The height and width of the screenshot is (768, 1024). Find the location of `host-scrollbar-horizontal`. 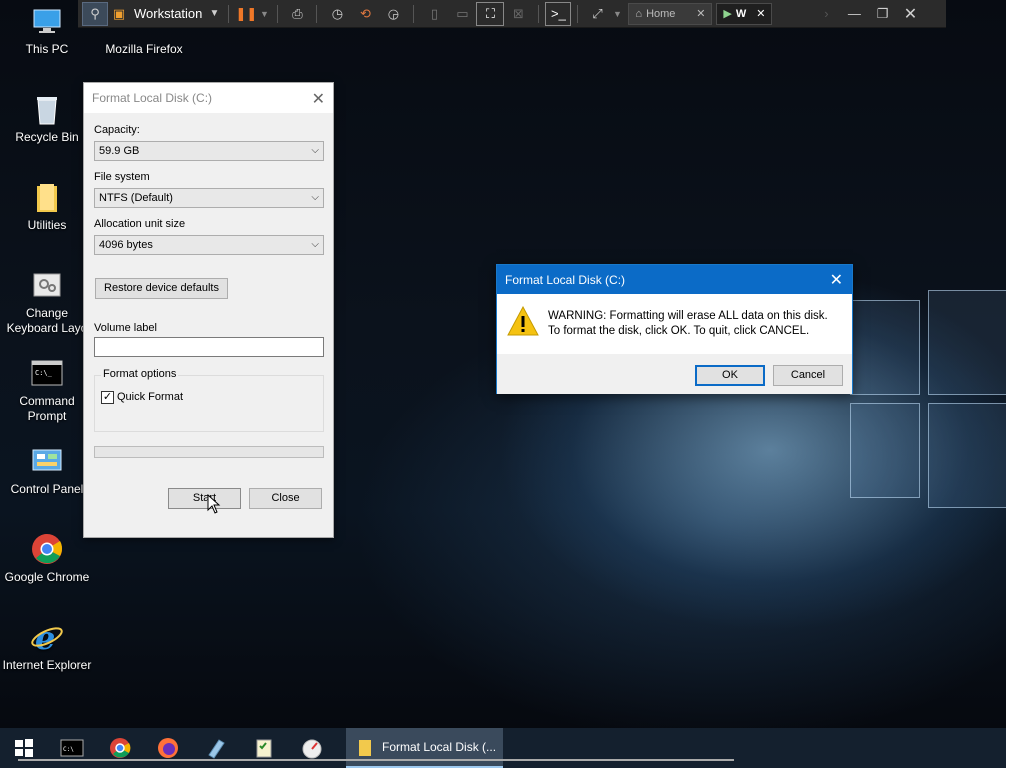

host-scrollbar-horizontal is located at coordinates (376, 760).